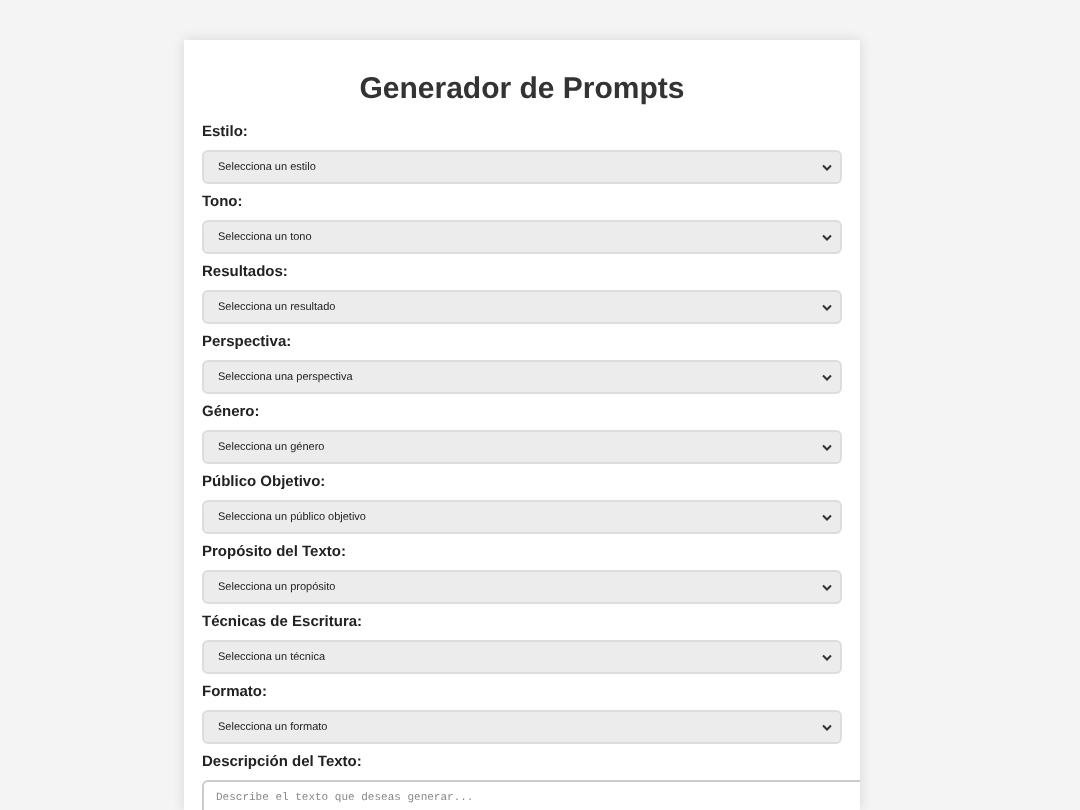 This screenshot has height=810, width=1080. I want to click on page-title: Generador de Prompts, so click(522, 90).